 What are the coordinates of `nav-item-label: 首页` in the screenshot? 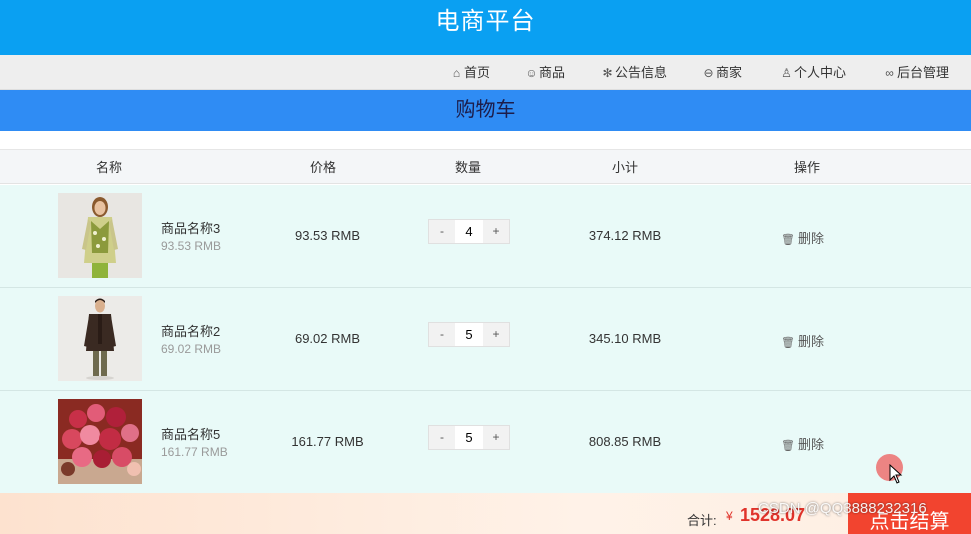 It's located at (477, 72).